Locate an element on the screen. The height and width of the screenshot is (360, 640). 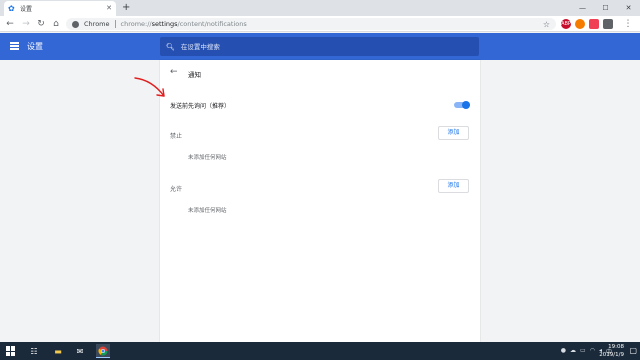
allow-section-label: 允许 is located at coordinates (176, 189).